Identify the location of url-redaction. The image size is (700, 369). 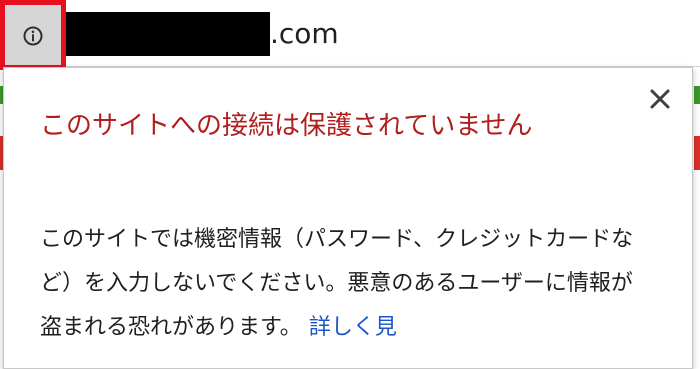
(168, 34).